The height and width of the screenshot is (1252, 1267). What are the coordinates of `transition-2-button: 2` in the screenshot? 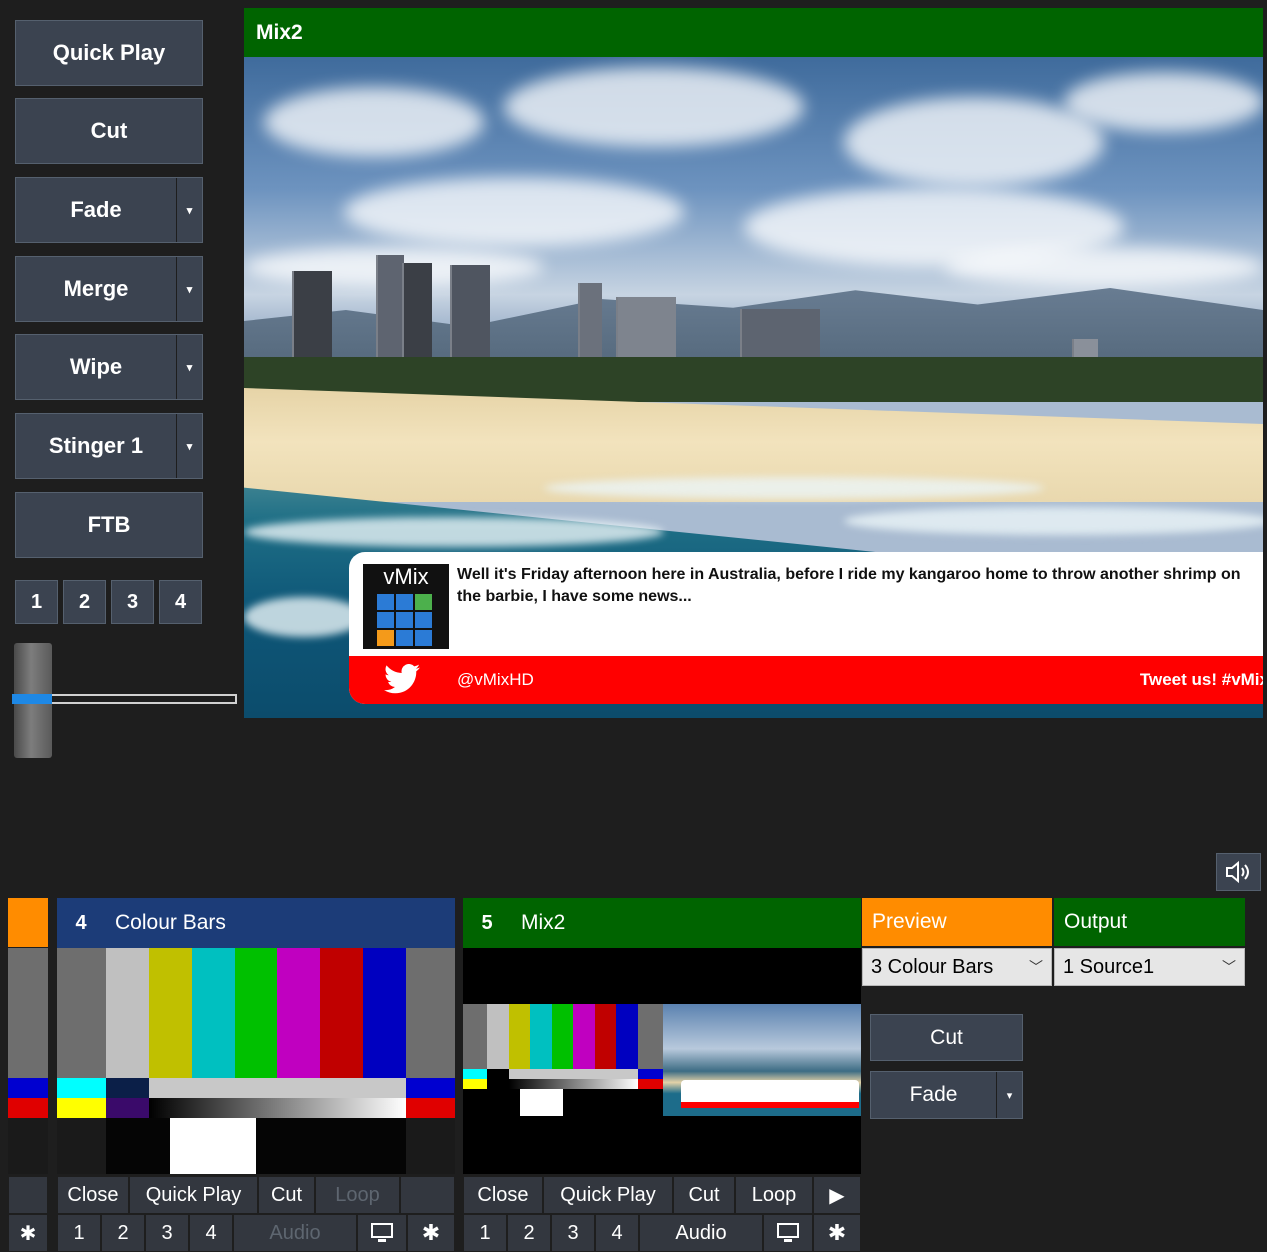 It's located at (84, 602).